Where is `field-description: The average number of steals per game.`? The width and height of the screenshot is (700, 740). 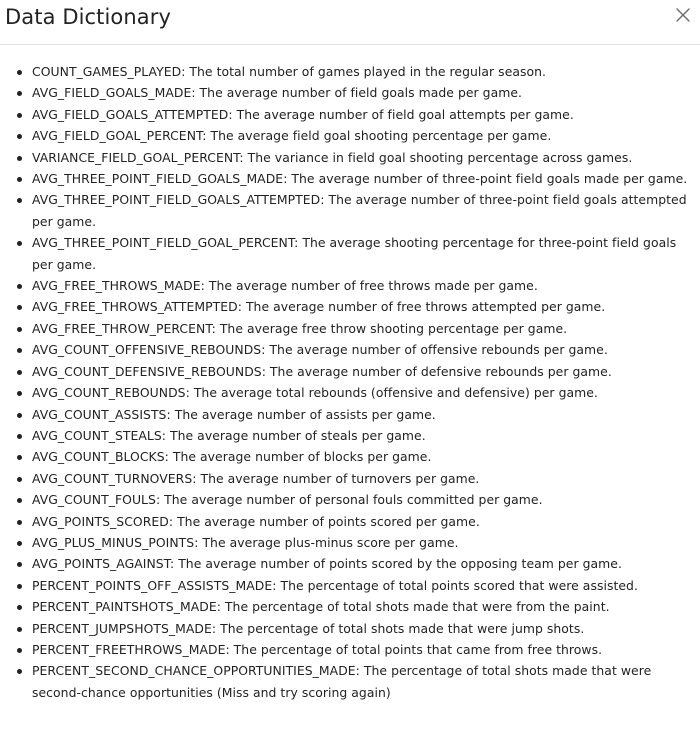
field-description: The average number of steals per game. is located at coordinates (298, 435).